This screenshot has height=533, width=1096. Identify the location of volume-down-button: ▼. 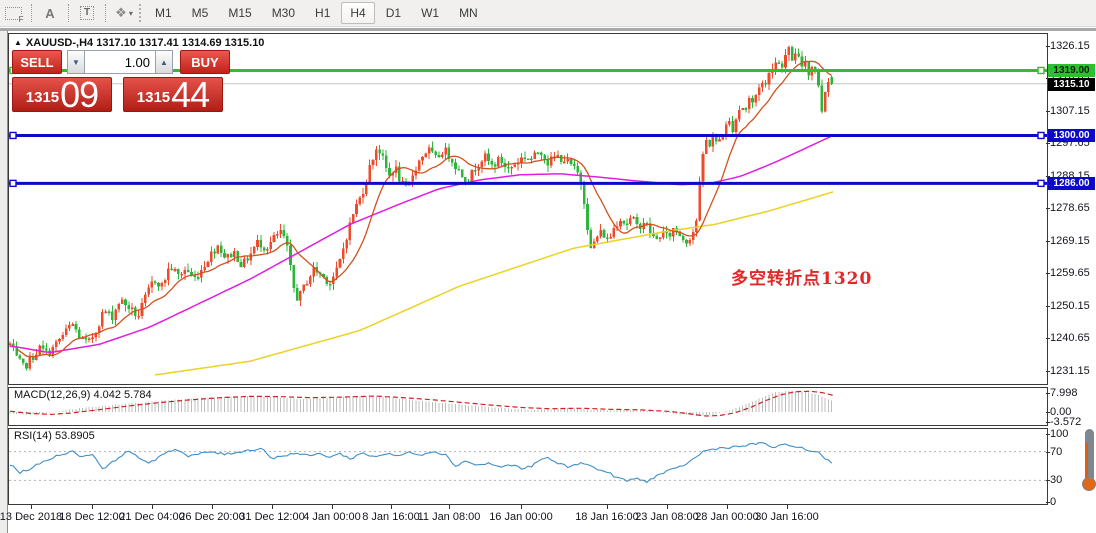
(76, 62).